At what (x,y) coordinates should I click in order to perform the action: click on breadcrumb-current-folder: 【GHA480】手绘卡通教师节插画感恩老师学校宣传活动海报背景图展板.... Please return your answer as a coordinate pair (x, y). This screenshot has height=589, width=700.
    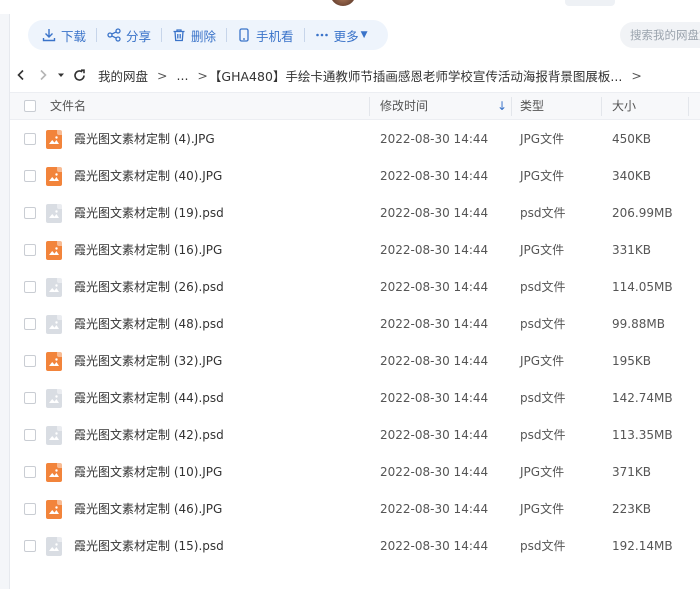
    Looking at the image, I should click on (415, 75).